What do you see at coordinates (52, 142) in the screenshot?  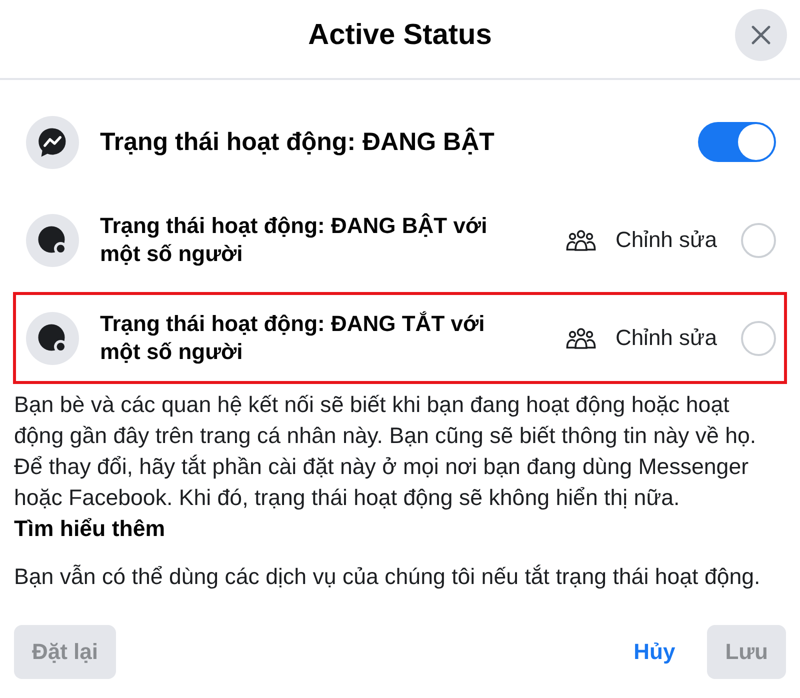 I see `chat-bubble-icon` at bounding box center [52, 142].